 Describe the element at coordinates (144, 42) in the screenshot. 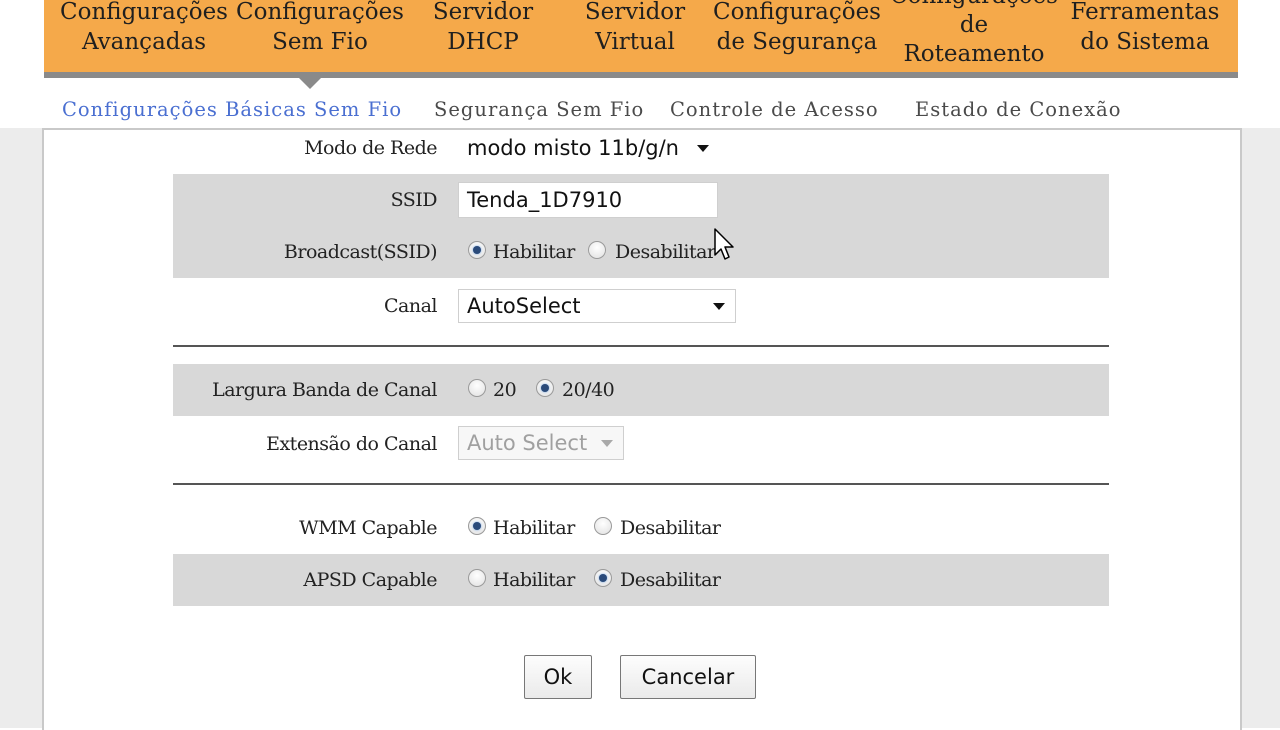

I see `nav-label-line2: Avançadas` at that location.